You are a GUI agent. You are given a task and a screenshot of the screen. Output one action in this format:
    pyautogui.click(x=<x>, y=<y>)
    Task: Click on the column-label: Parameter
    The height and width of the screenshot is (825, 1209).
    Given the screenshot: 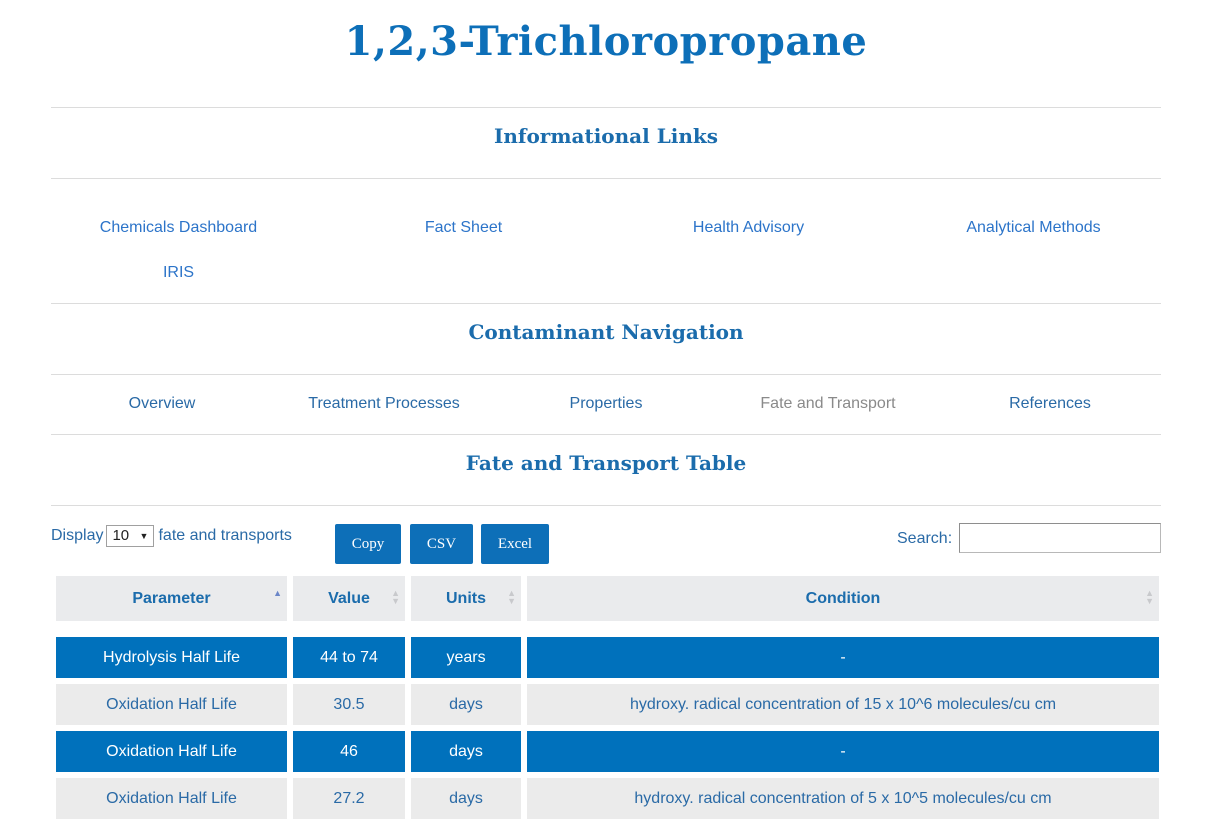 What is the action you would take?
    pyautogui.click(x=171, y=598)
    